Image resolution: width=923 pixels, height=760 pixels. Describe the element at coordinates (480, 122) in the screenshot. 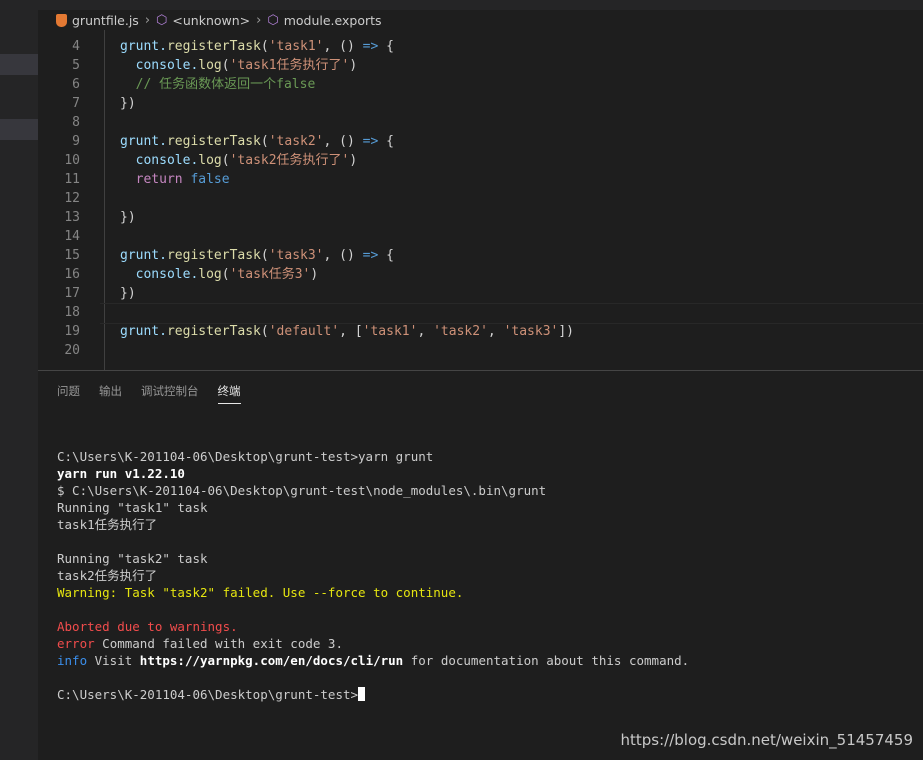

I see `code-line: 8` at that location.